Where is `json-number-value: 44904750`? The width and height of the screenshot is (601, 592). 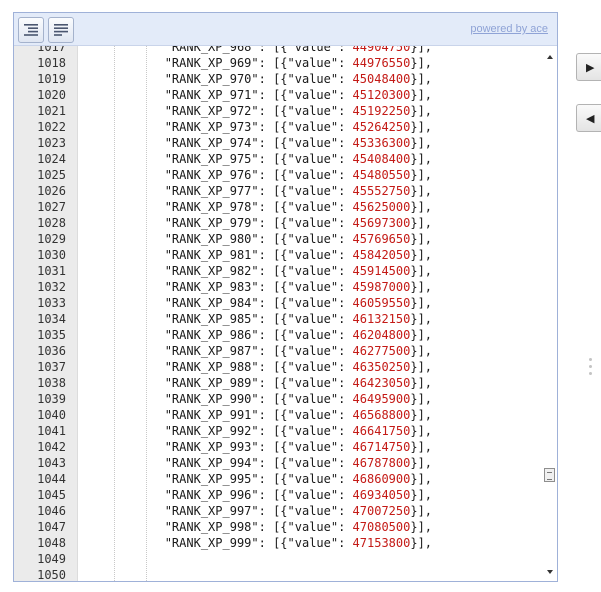 json-number-value: 44904750 is located at coordinates (381, 50).